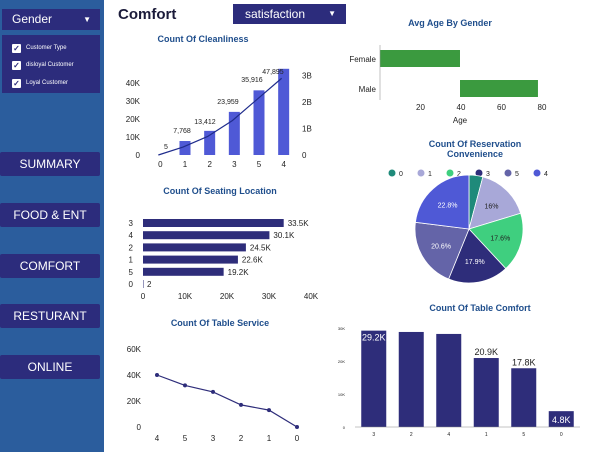 The height and width of the screenshot is (452, 600). I want to click on data-label: 20.9K, so click(486, 352).